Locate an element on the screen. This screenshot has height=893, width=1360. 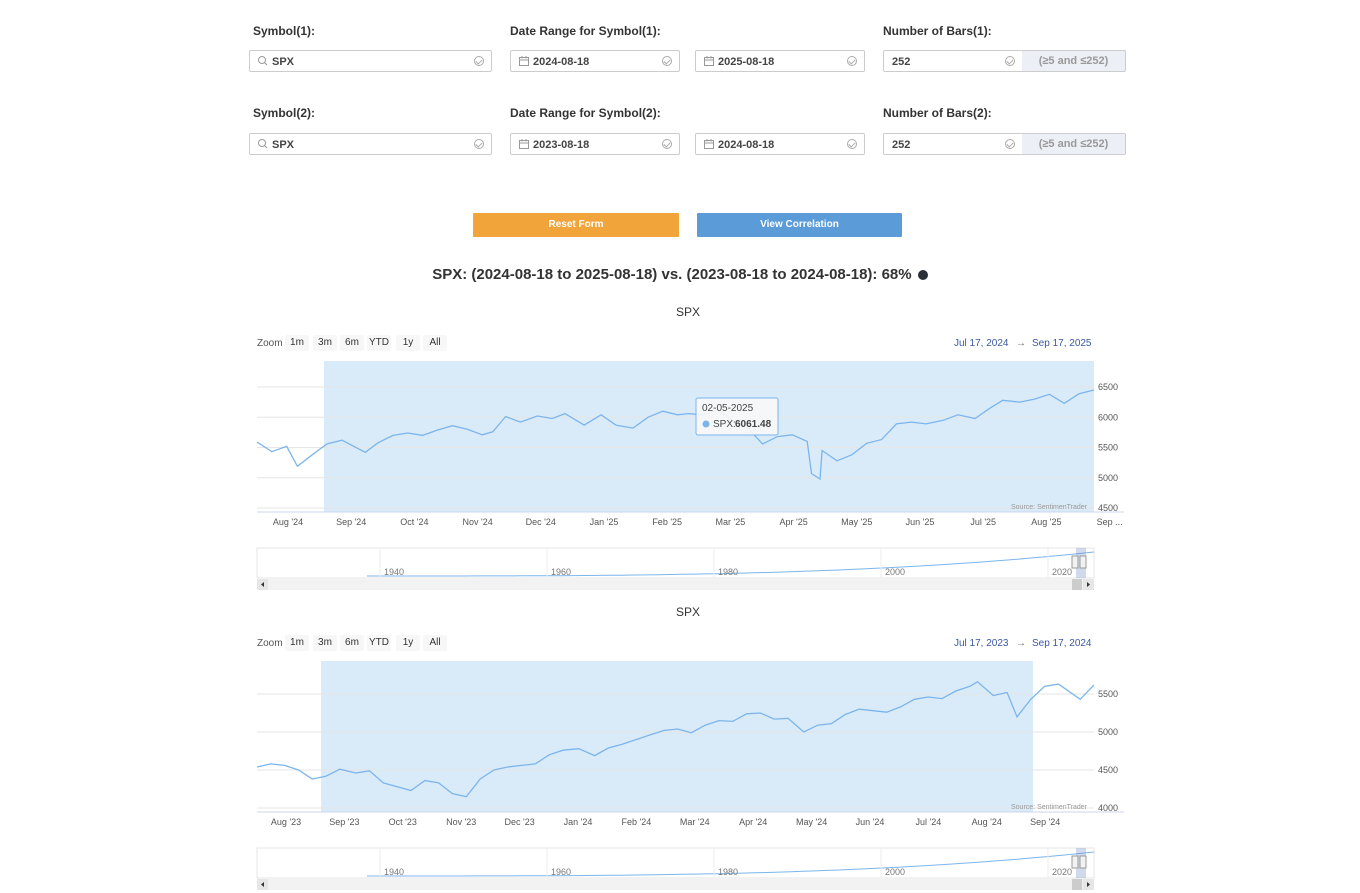
bars2-value: 252 is located at coordinates (901, 145).